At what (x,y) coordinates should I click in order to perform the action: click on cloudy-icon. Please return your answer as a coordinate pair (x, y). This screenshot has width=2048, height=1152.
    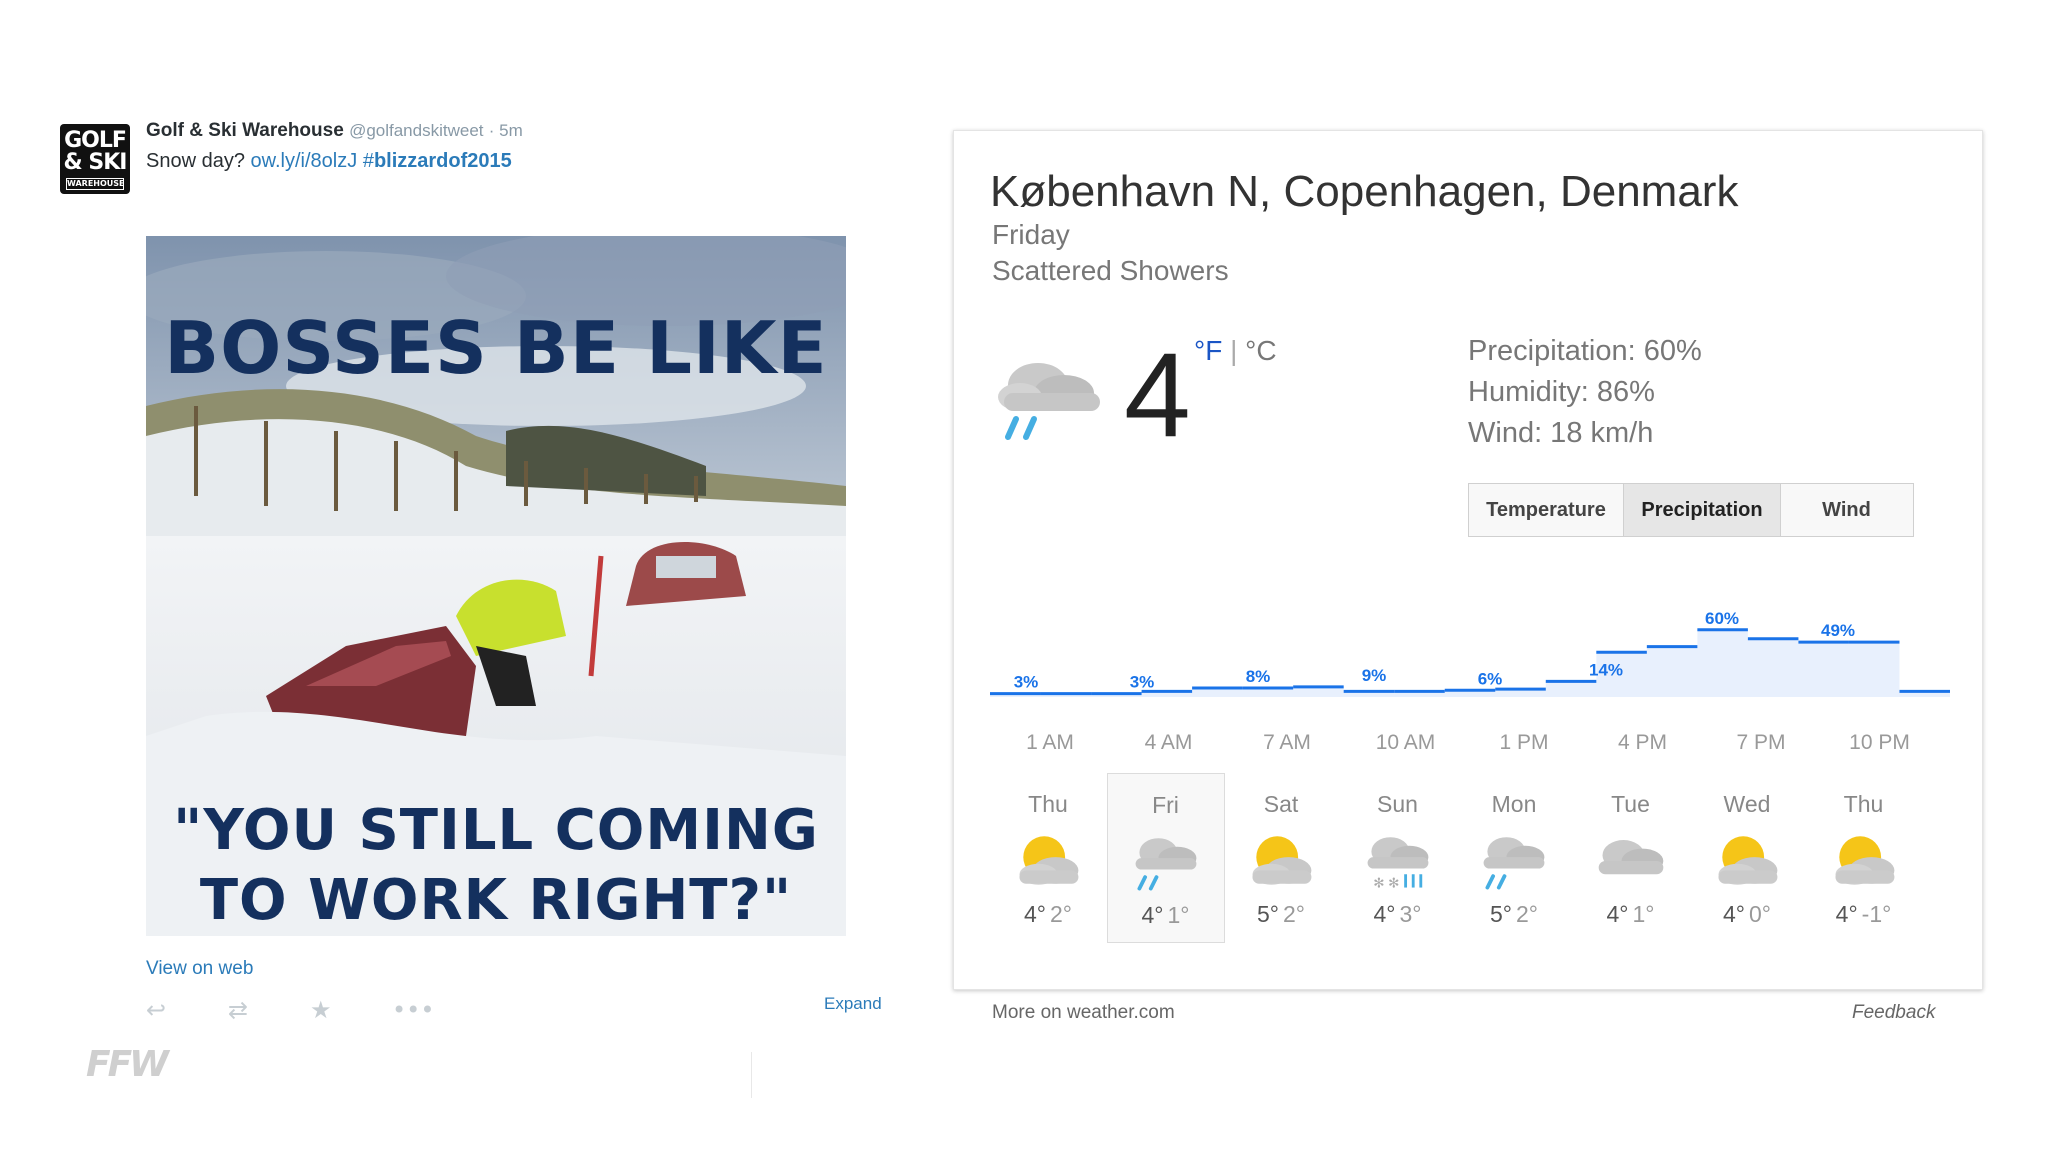
    Looking at the image, I should click on (1630, 857).